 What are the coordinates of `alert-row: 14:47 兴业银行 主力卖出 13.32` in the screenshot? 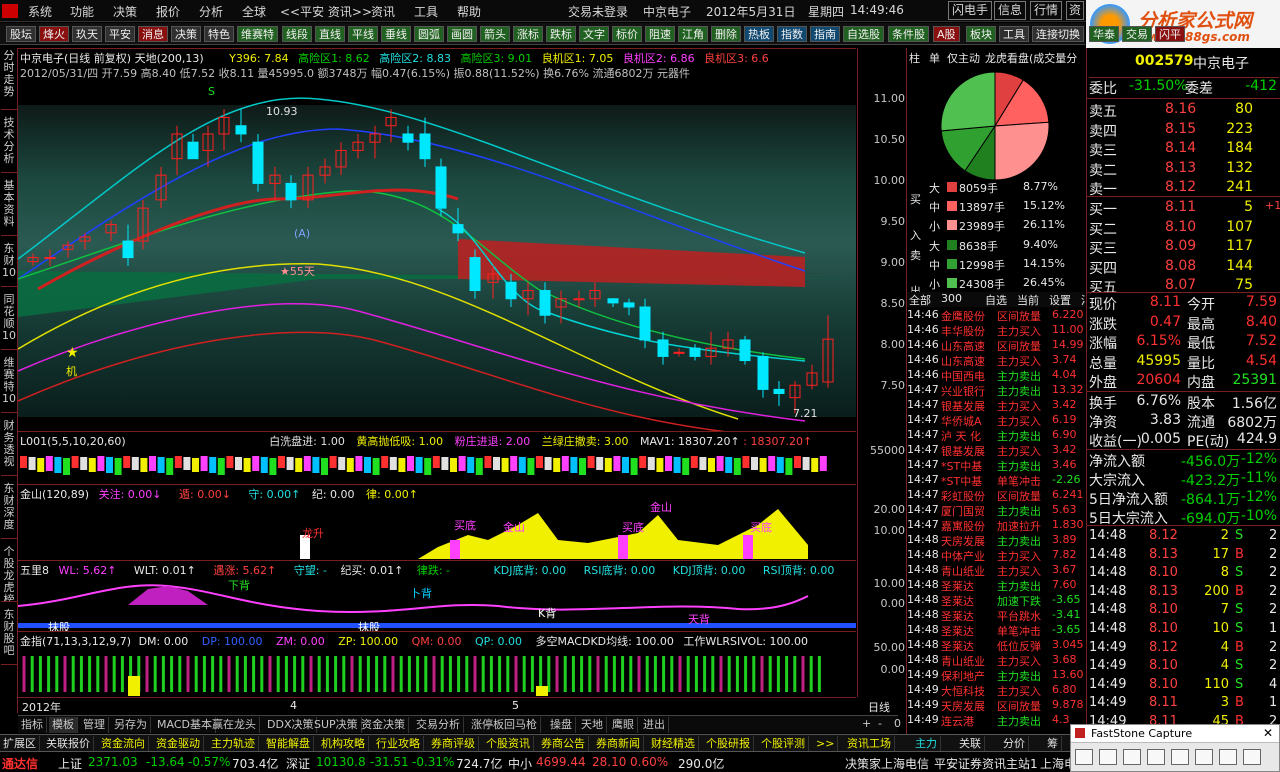 It's located at (996, 390).